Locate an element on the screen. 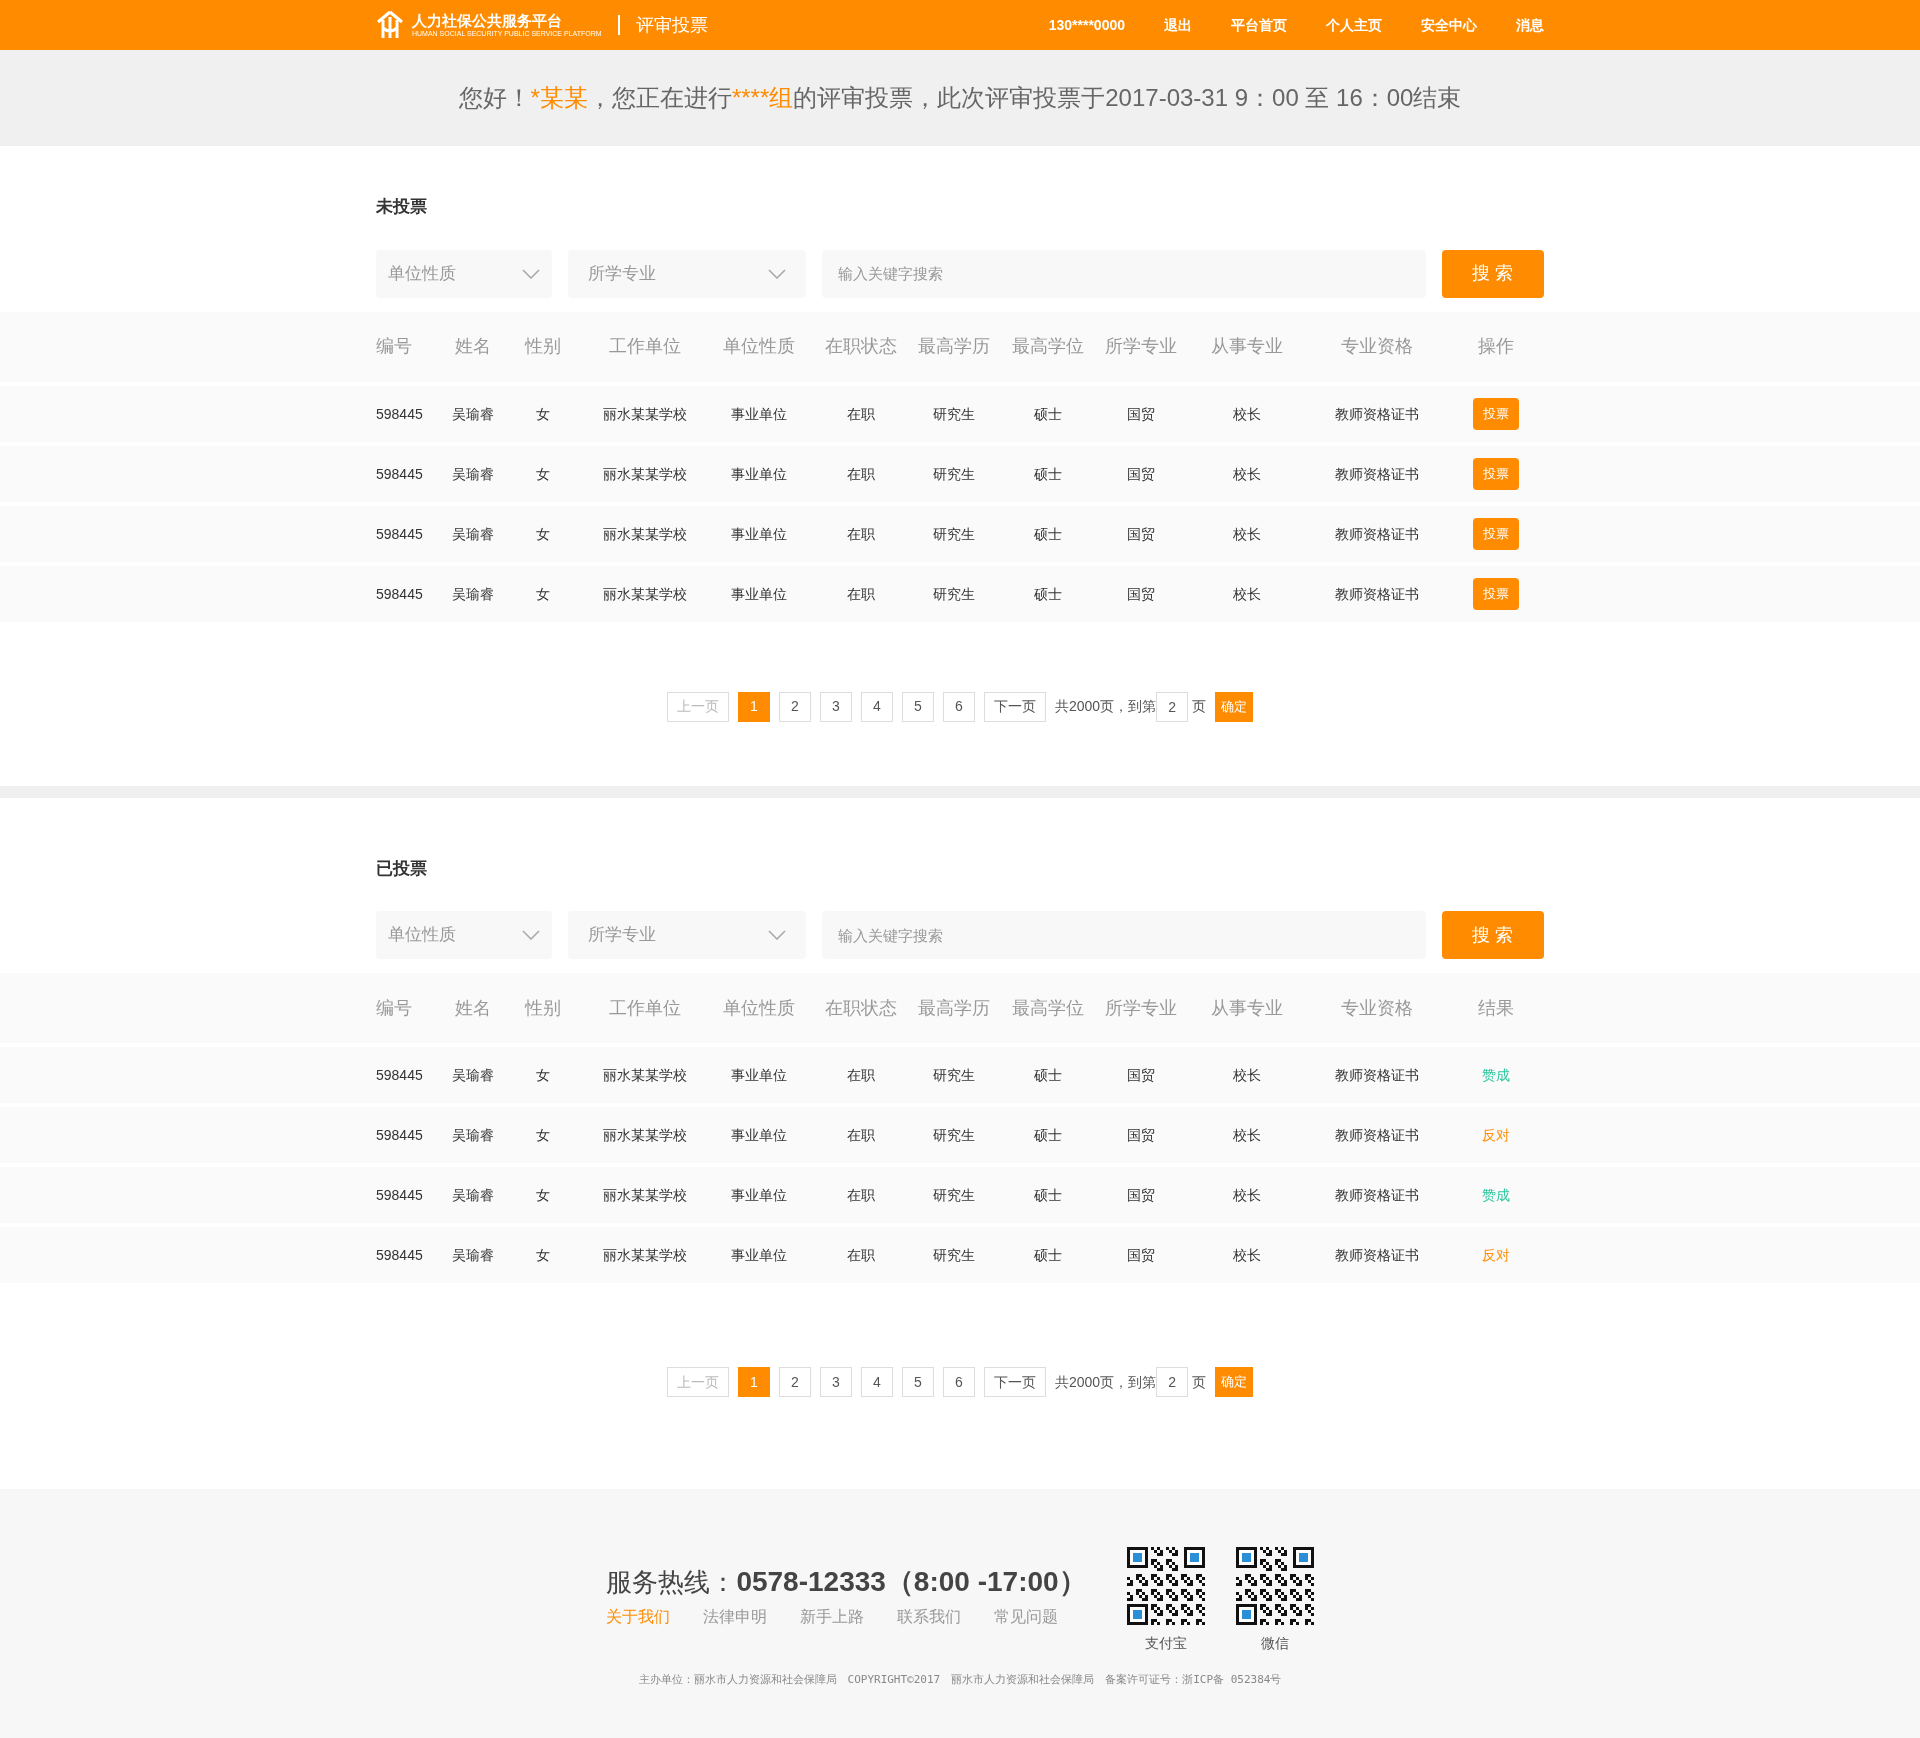 The width and height of the screenshot is (1920, 1738). nav-link: 130****0000 is located at coordinates (1086, 25).